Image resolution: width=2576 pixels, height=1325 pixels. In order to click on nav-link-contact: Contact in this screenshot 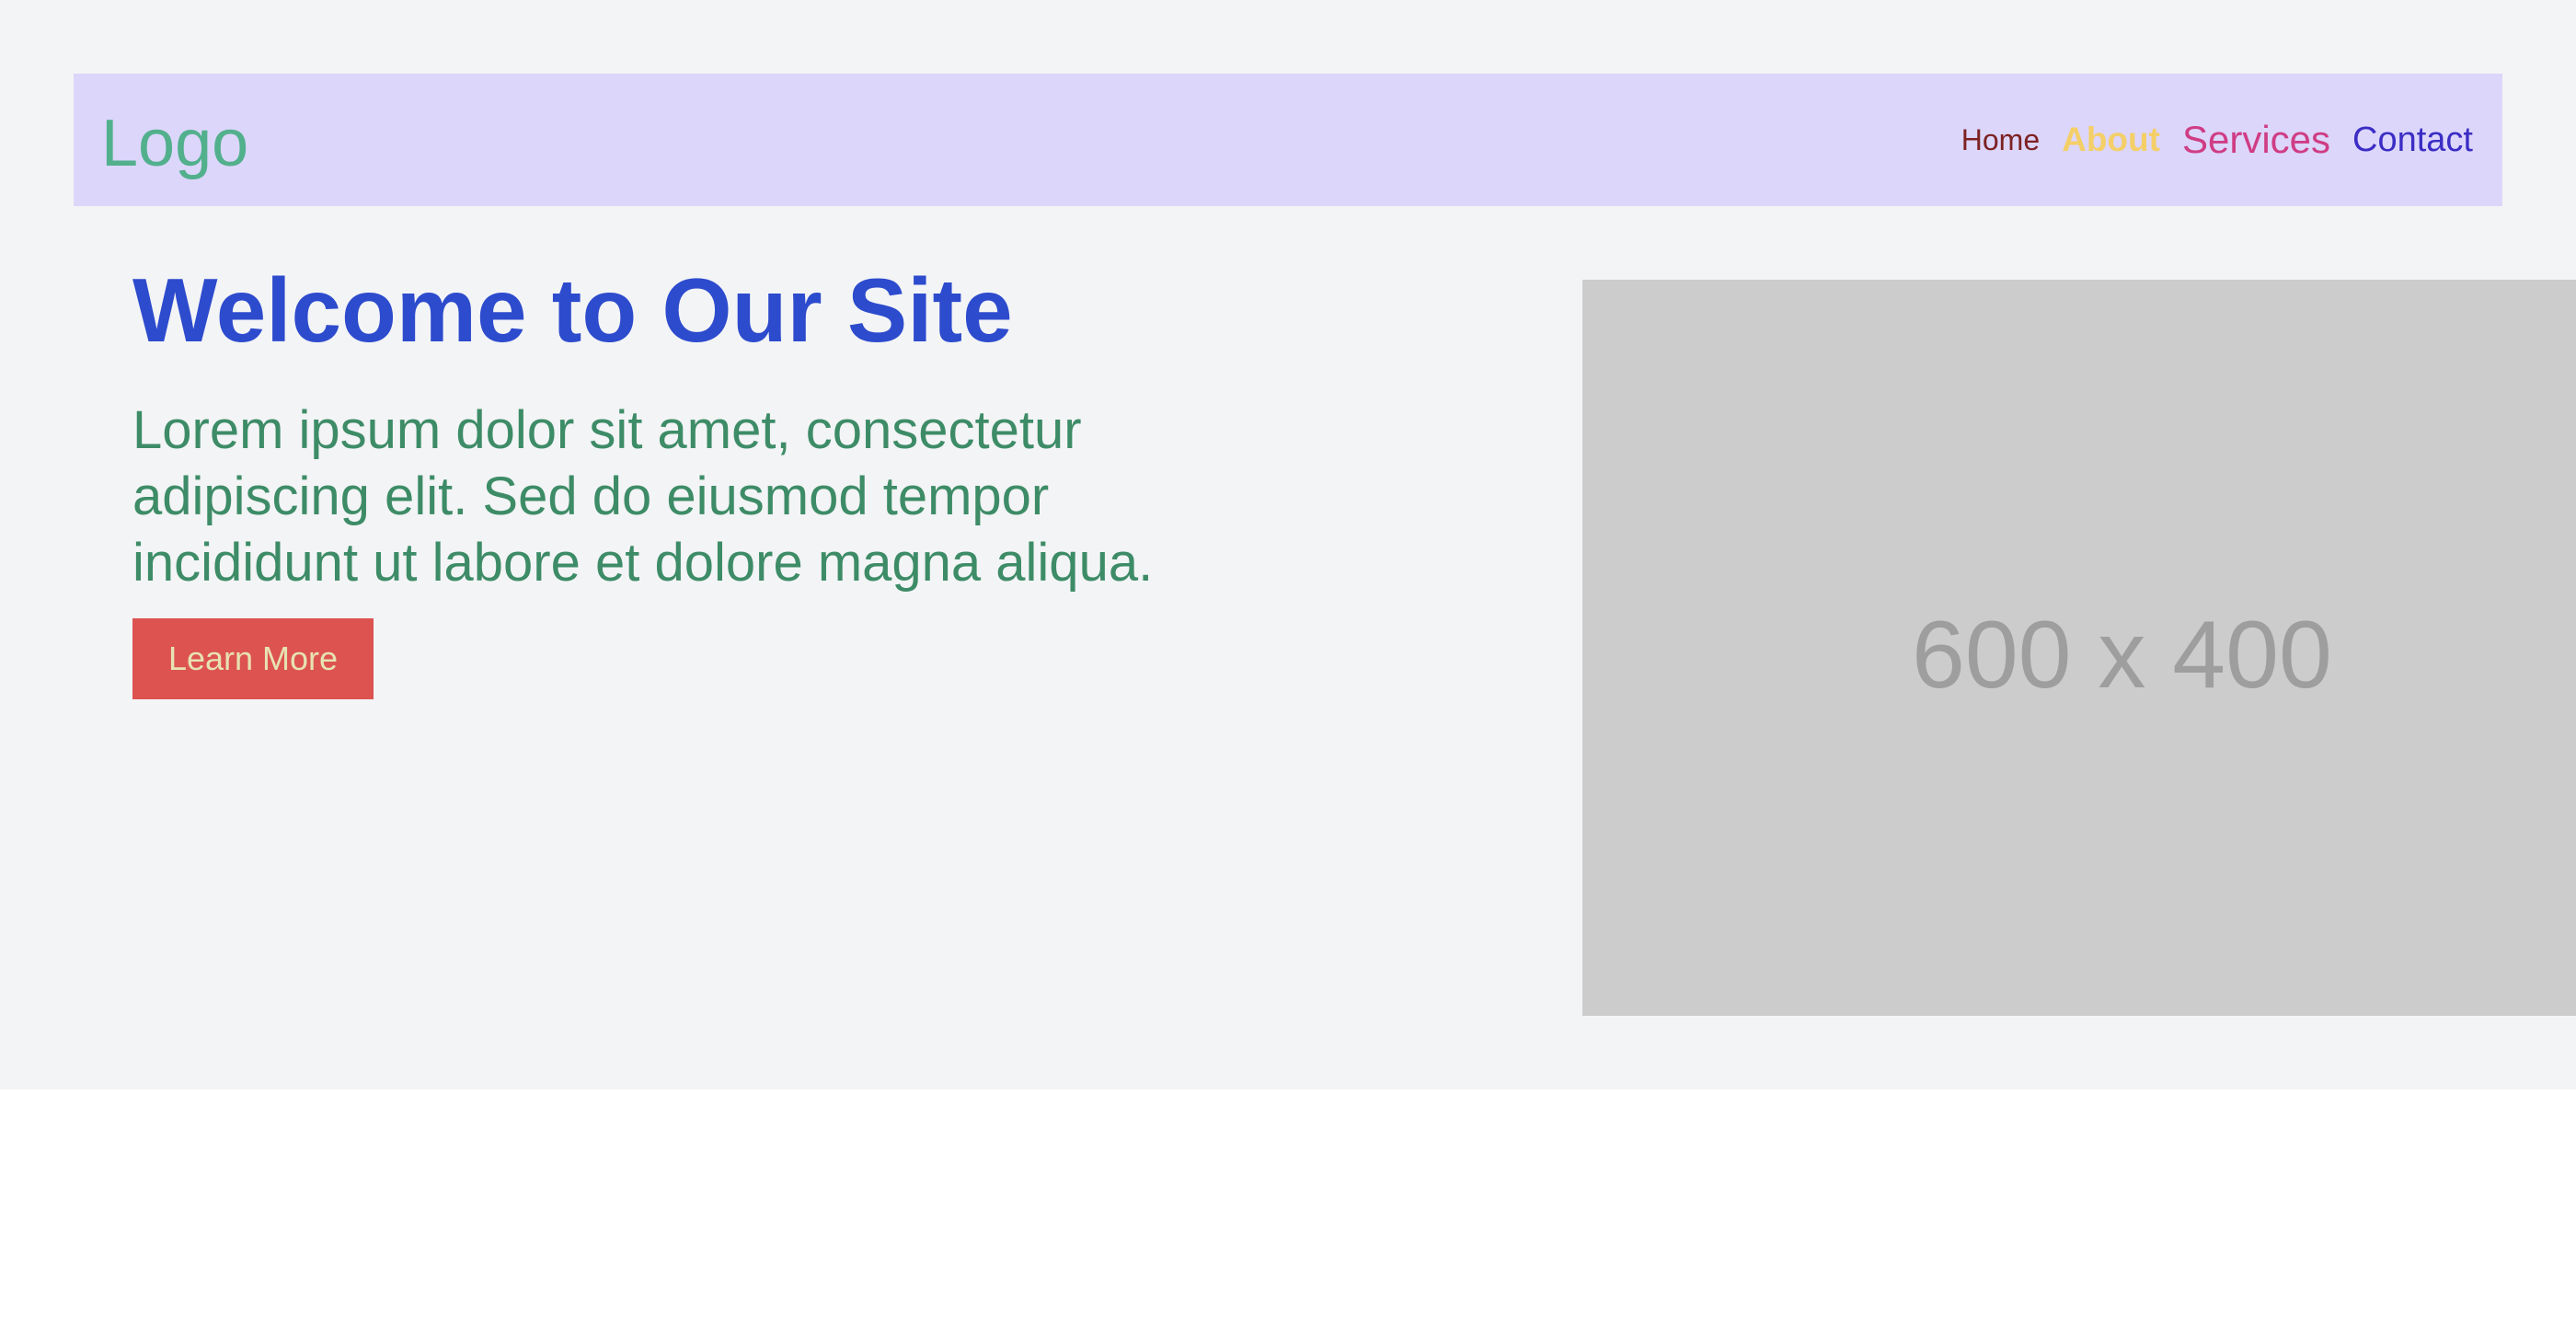, I will do `click(2412, 140)`.